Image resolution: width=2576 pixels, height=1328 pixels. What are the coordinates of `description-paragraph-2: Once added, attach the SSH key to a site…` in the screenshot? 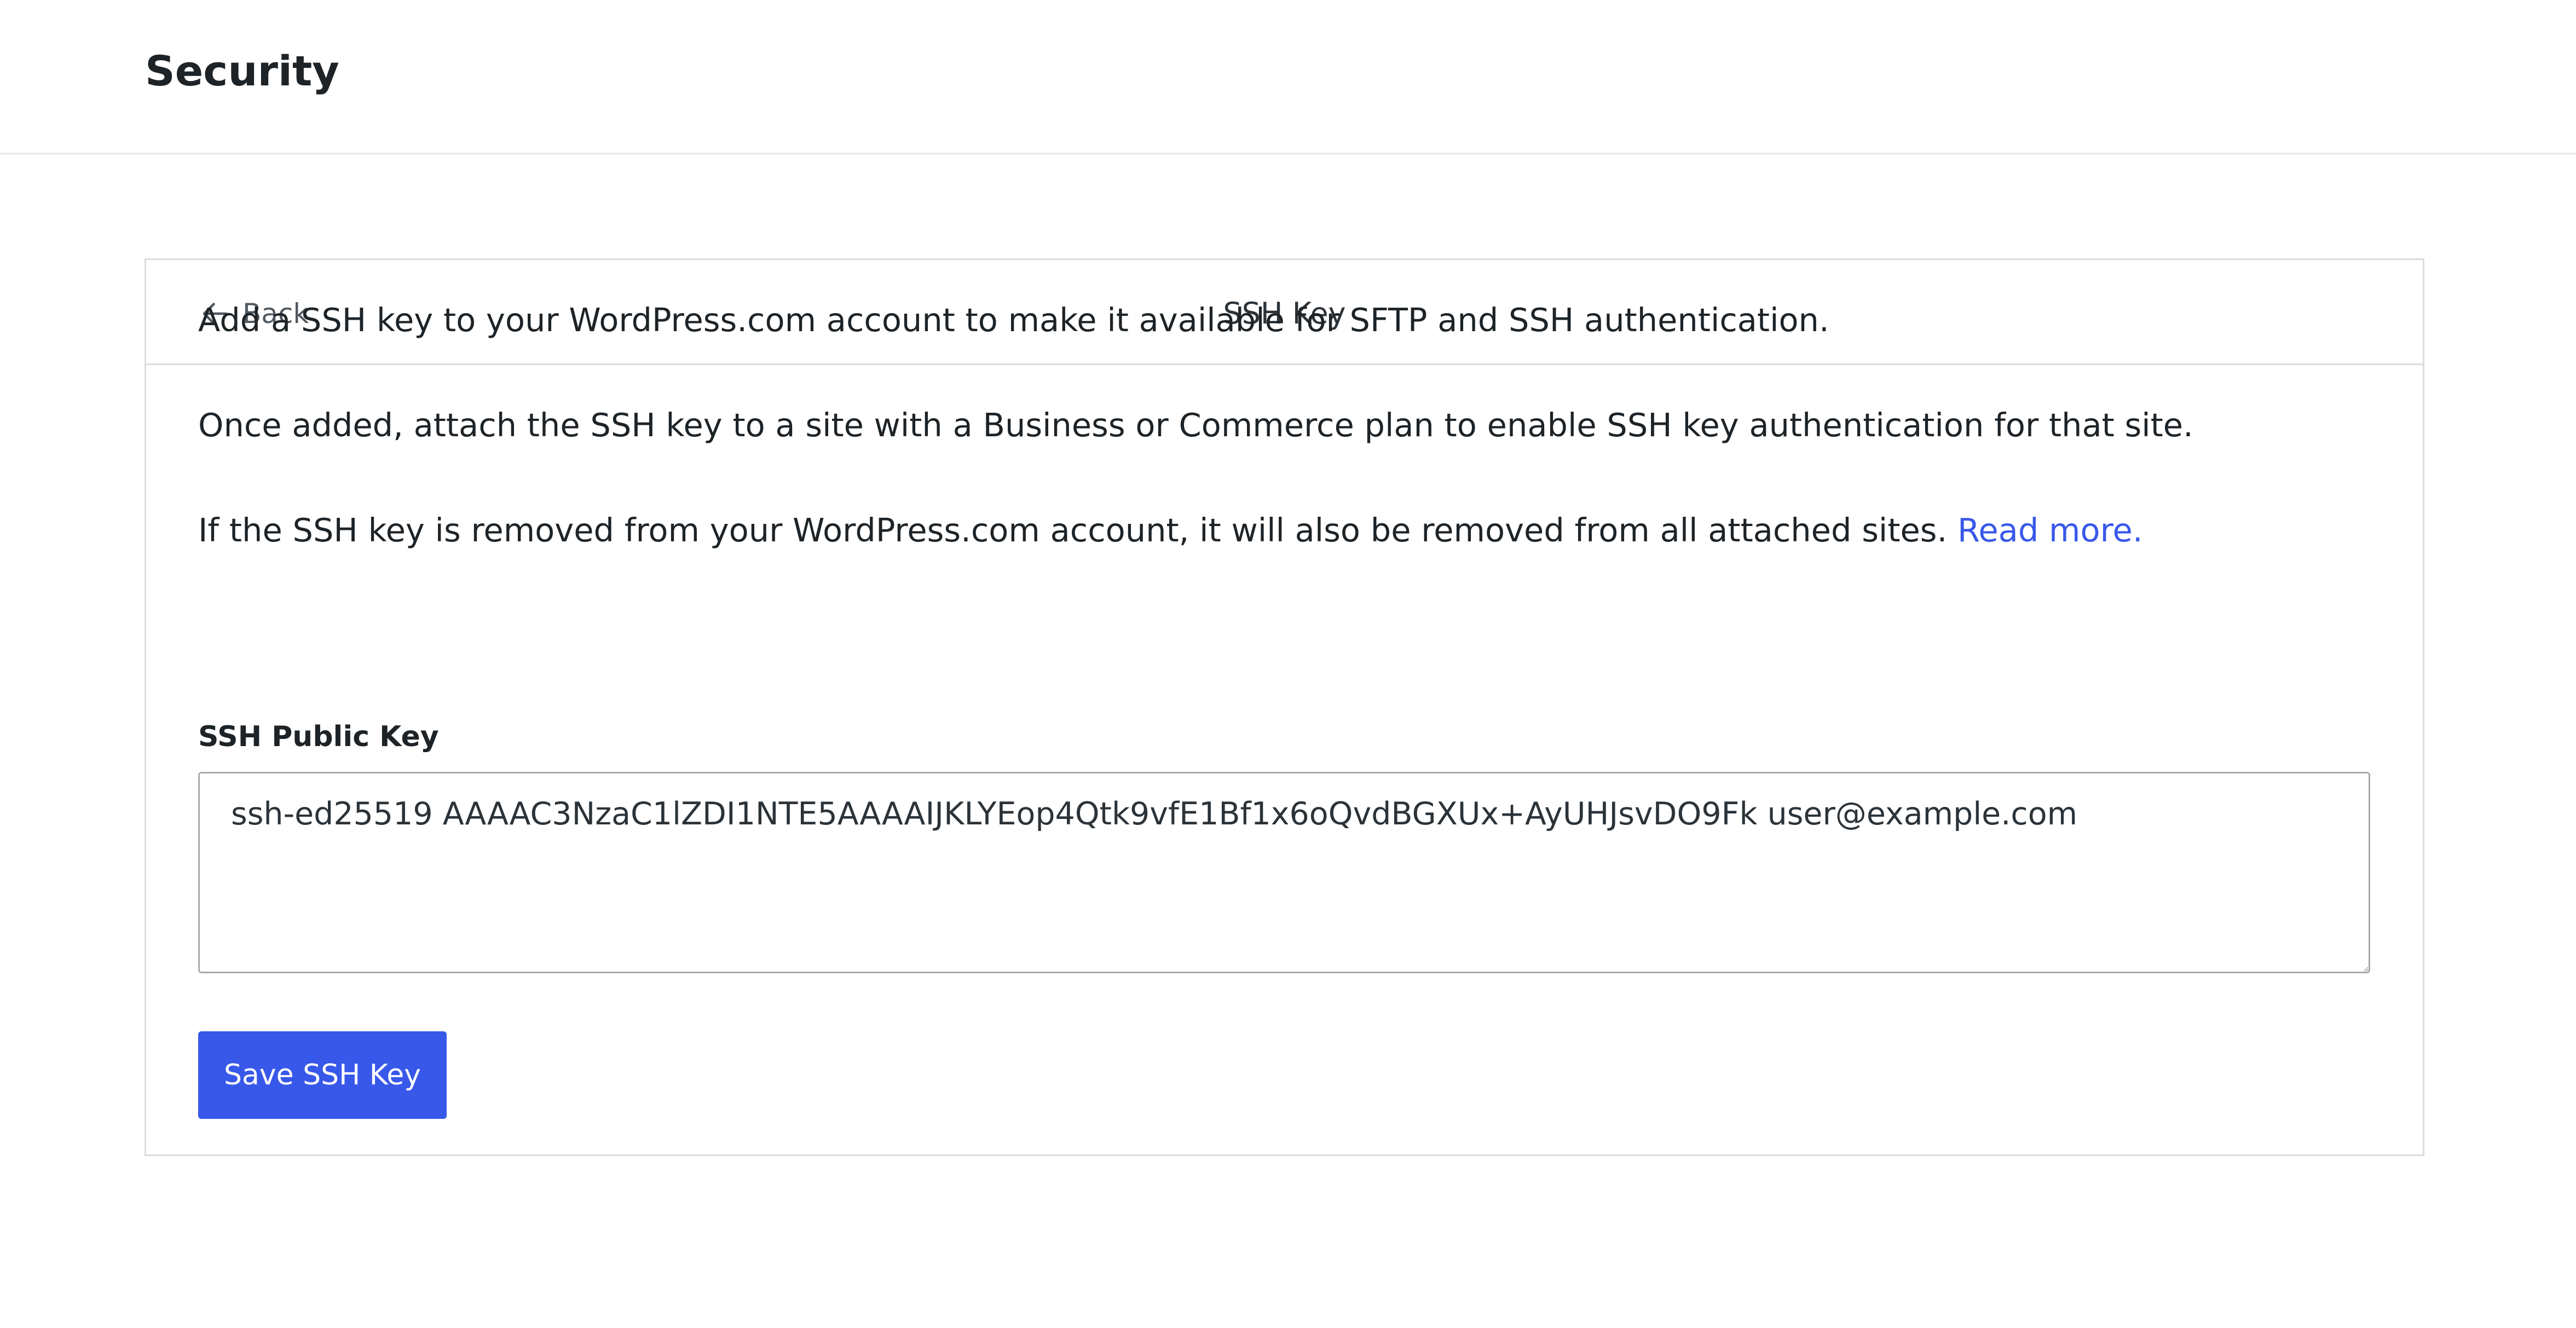 It's located at (1195, 425).